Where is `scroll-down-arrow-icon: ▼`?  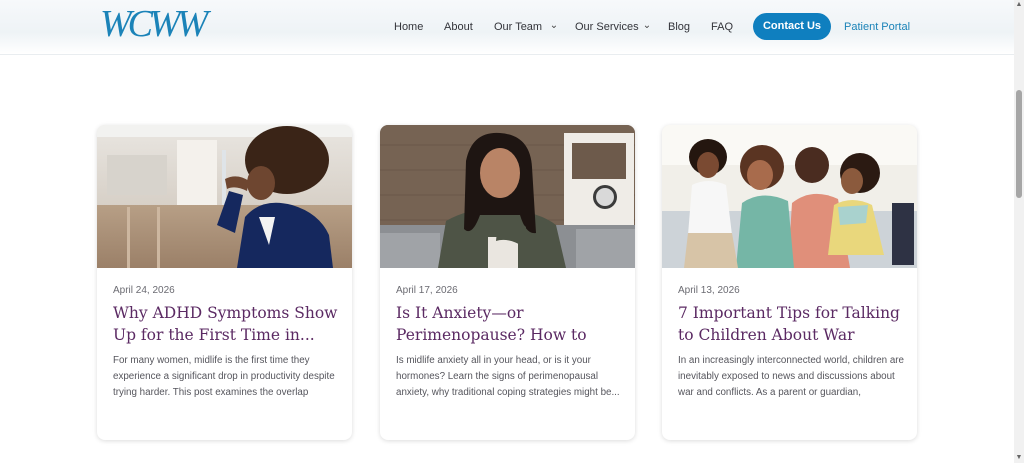
scroll-down-arrow-icon: ▼ is located at coordinates (1019, 458).